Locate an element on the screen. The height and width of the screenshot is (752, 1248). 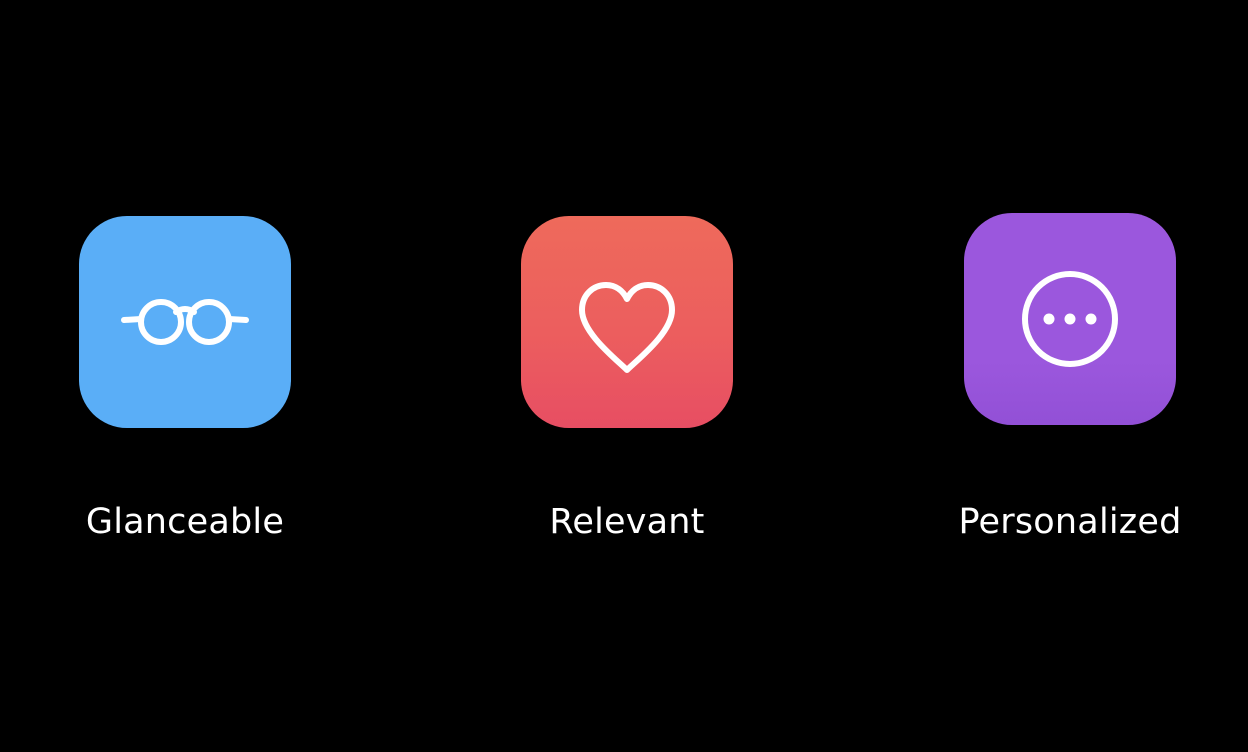
relevant-label: Relevant is located at coordinates (627, 522).